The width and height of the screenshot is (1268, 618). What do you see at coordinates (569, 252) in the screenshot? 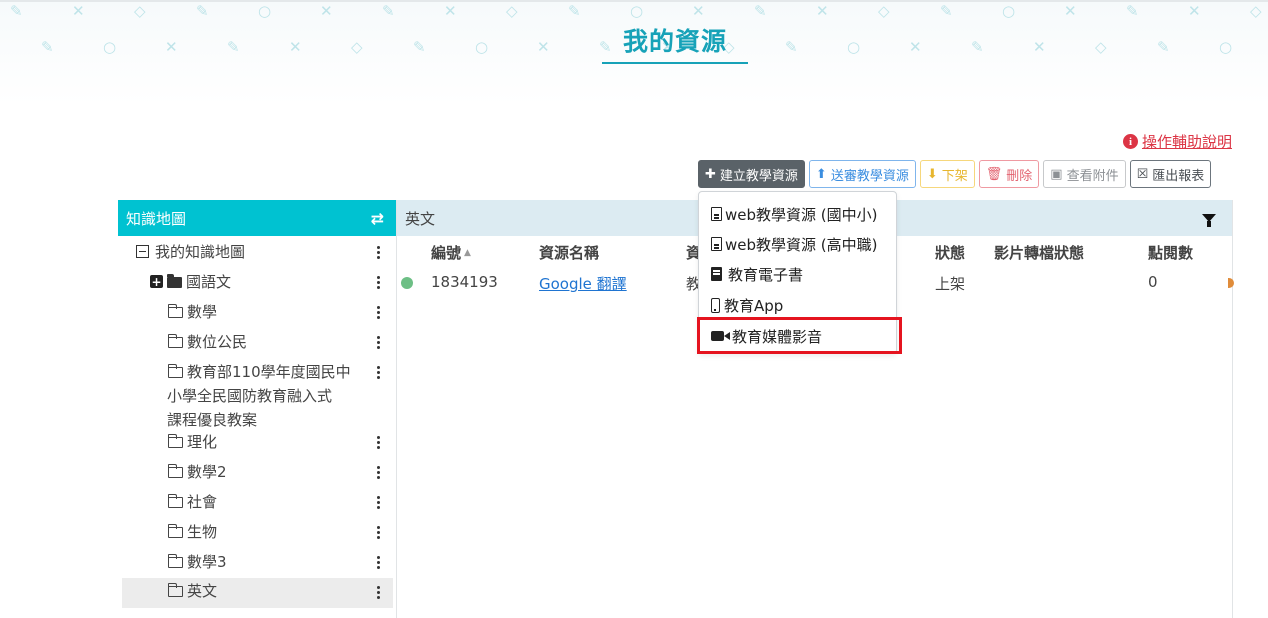
I see `column-header-name: 資源名稱` at bounding box center [569, 252].